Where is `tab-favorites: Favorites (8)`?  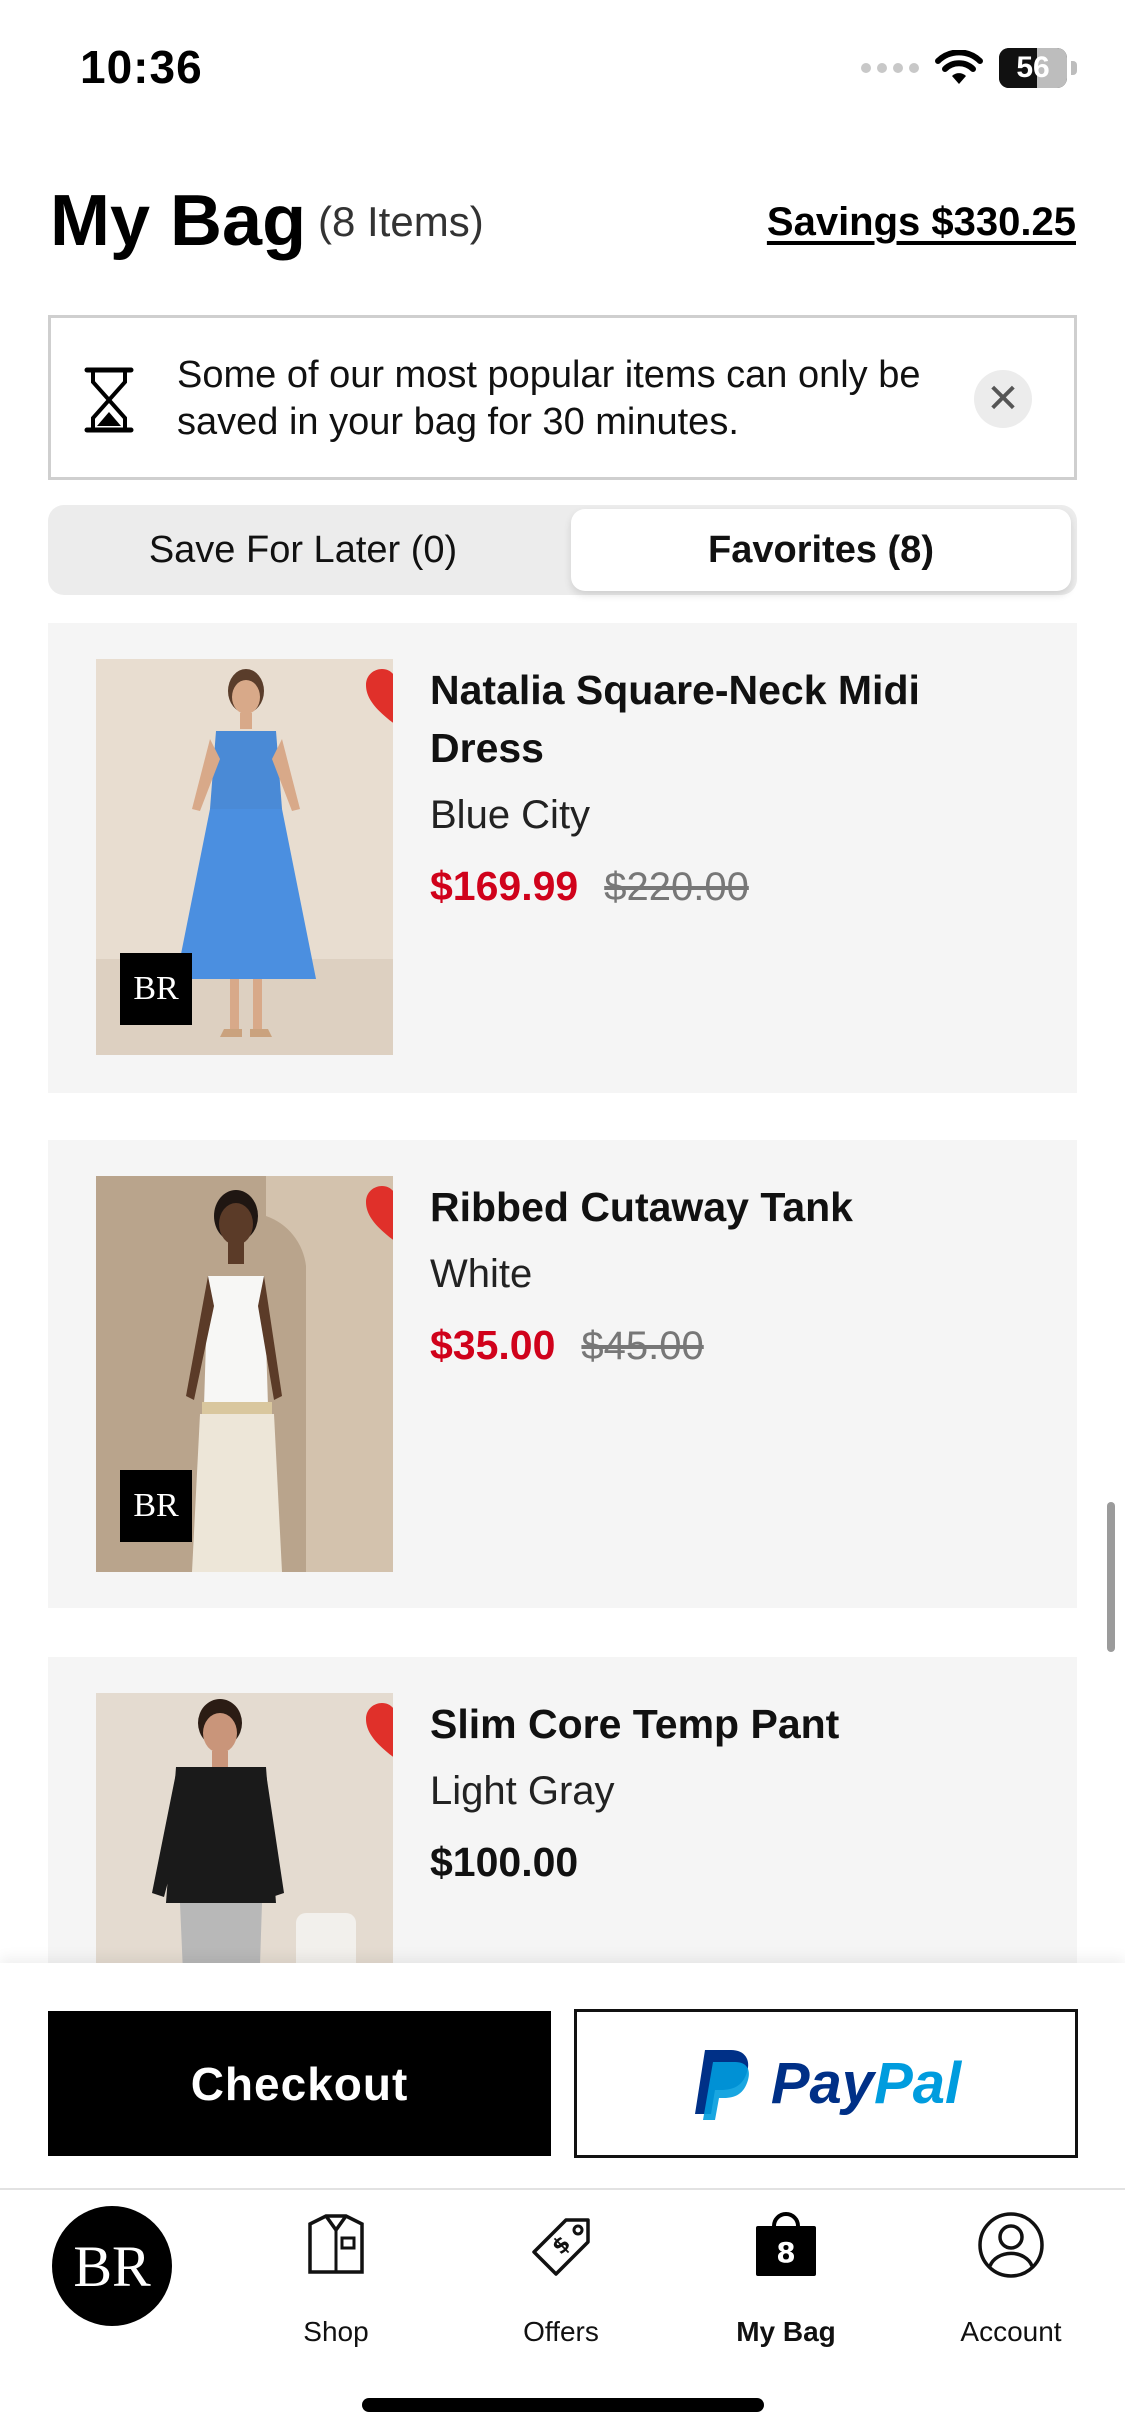 tab-favorites: Favorites (8) is located at coordinates (821, 550).